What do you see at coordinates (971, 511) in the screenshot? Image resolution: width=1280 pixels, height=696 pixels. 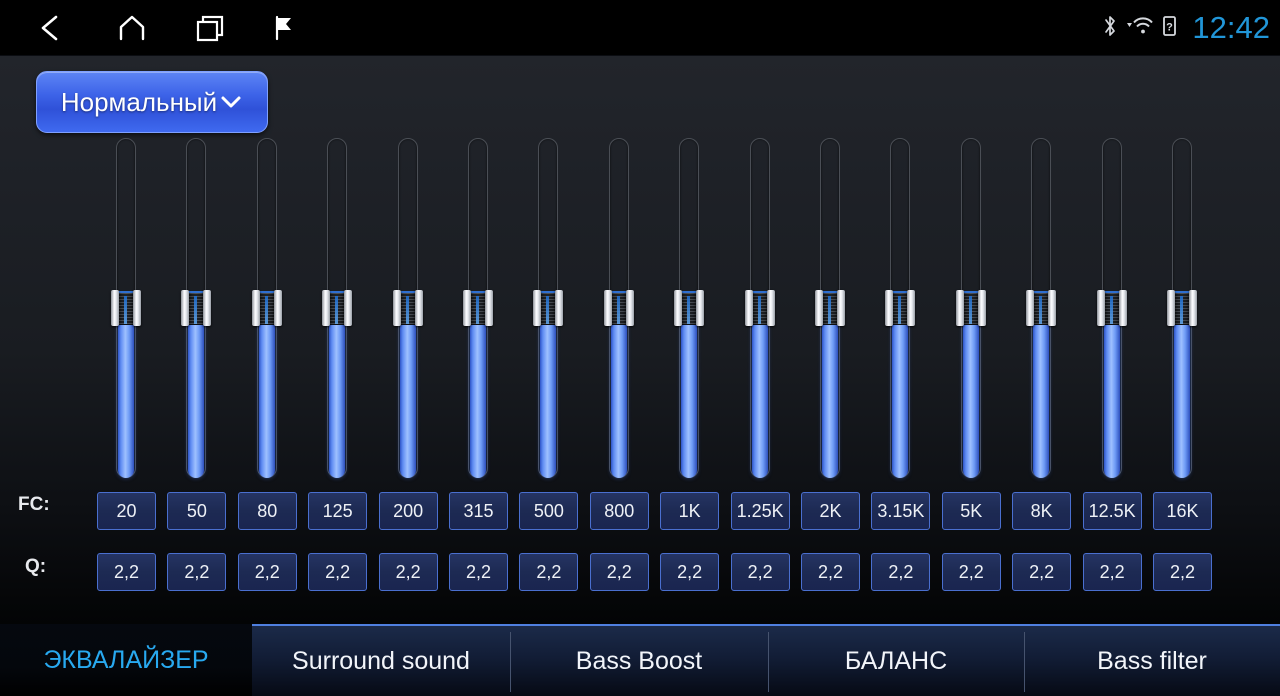 I see `fc-value-box: 5K` at bounding box center [971, 511].